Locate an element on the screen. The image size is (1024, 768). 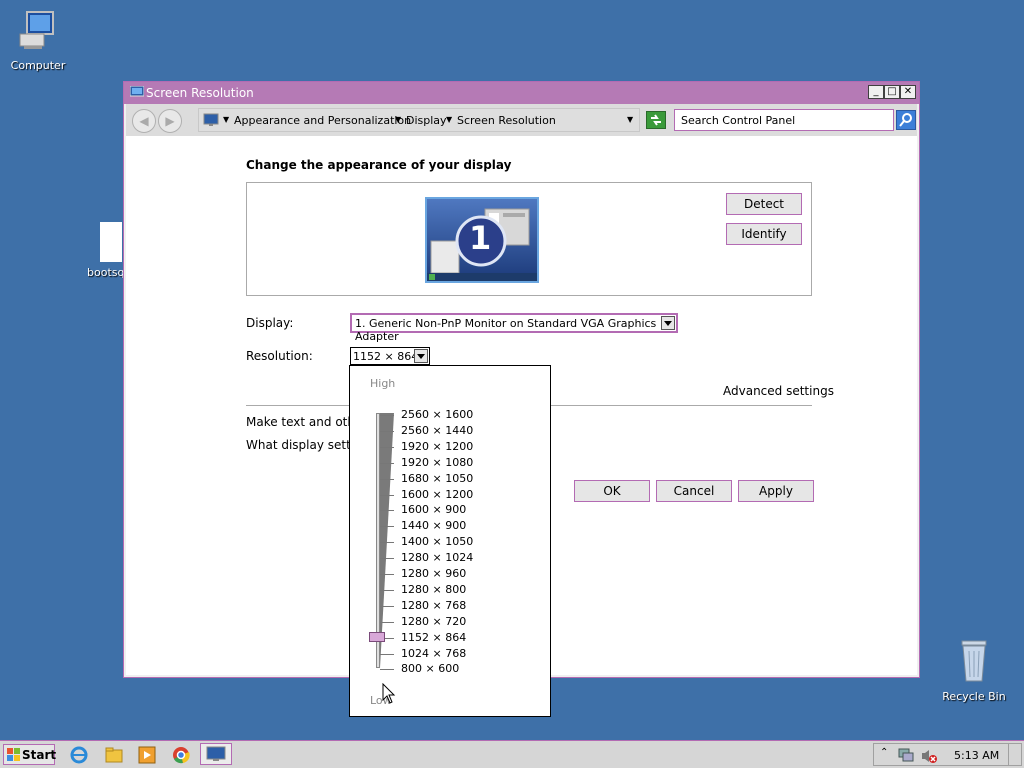
back-arrow-icon: ◀ is located at coordinates (144, 121).